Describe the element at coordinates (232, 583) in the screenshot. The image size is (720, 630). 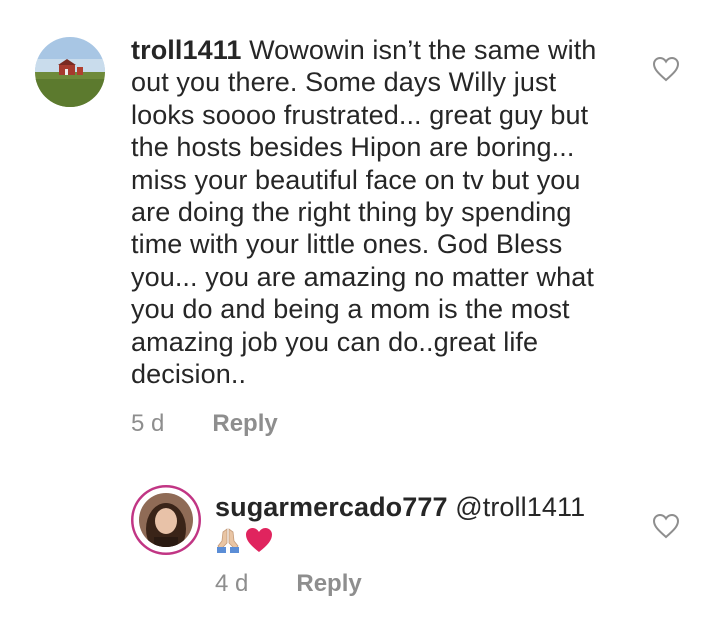
I see `reply-time: 4 d` at that location.